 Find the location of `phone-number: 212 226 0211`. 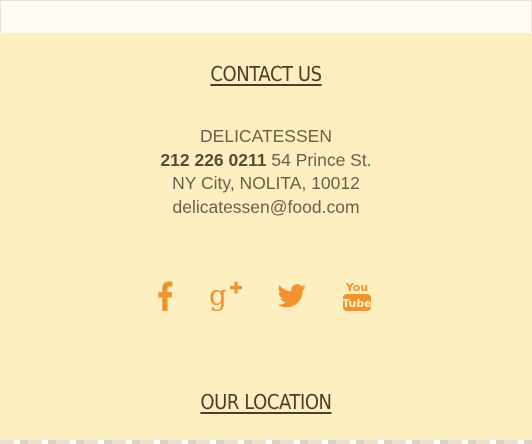

phone-number: 212 226 0211 is located at coordinates (213, 160).